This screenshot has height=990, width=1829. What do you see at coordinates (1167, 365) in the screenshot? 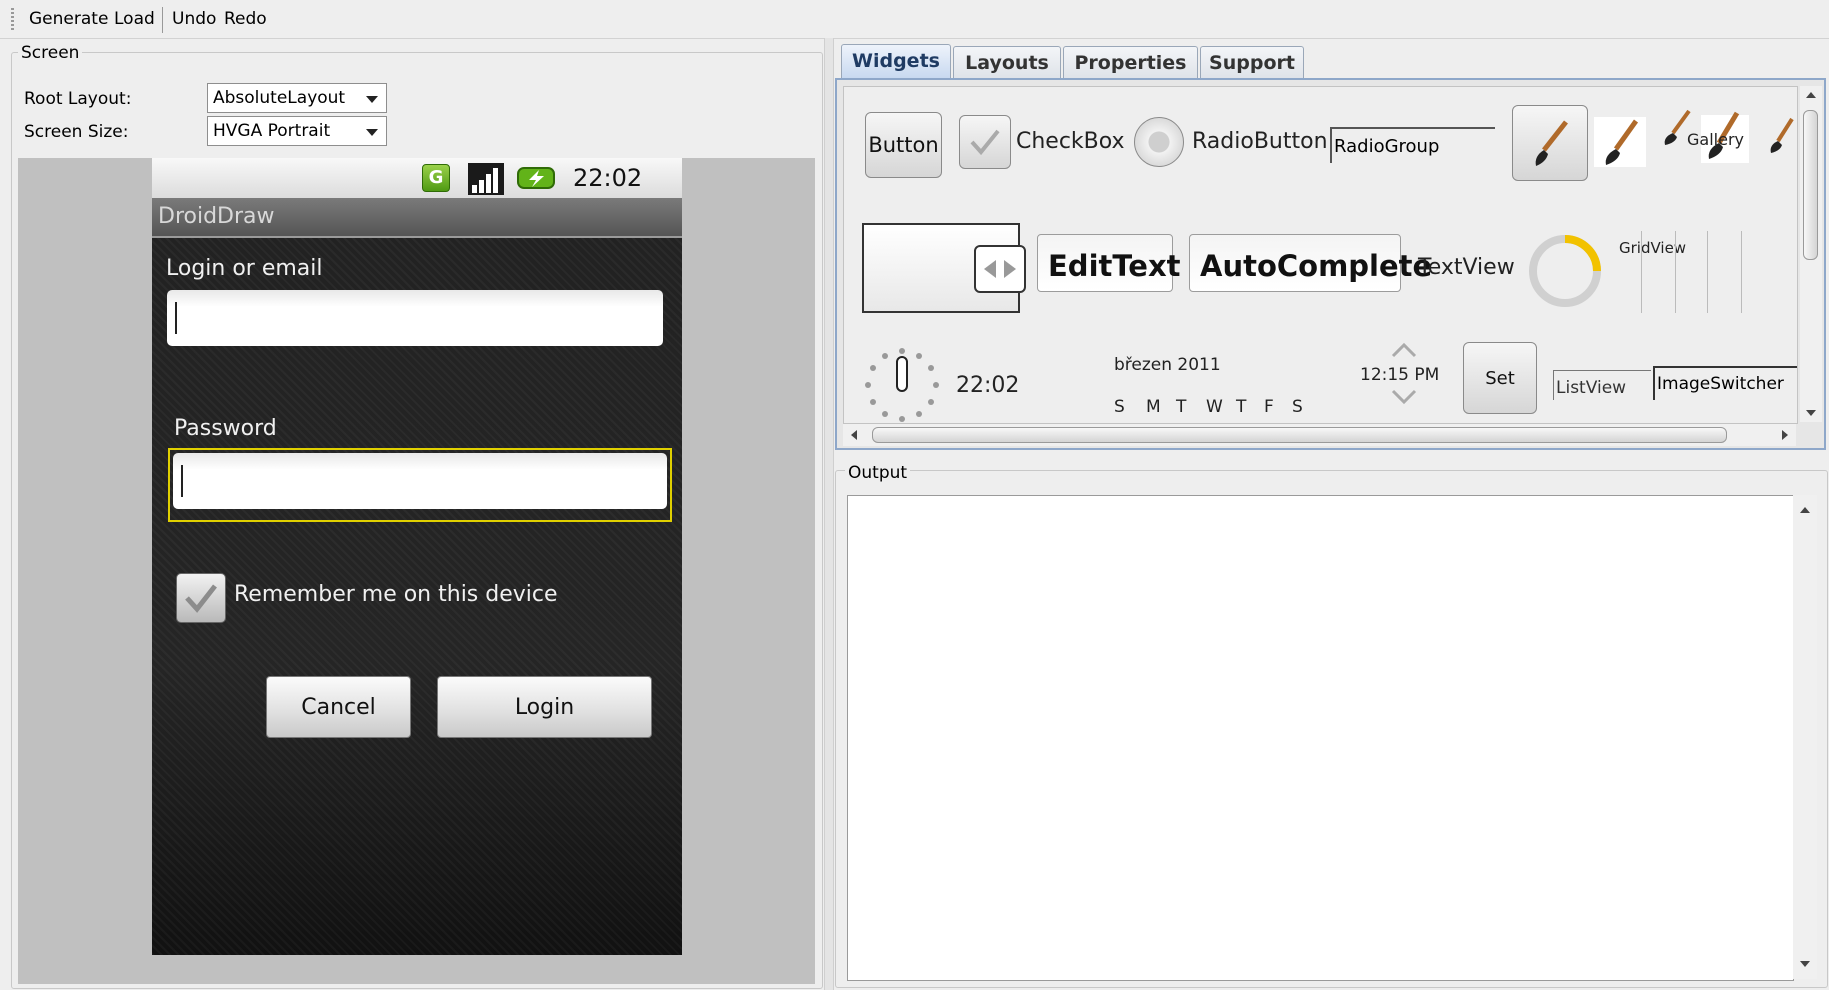
I see `calendar-month: březen 2011` at bounding box center [1167, 365].